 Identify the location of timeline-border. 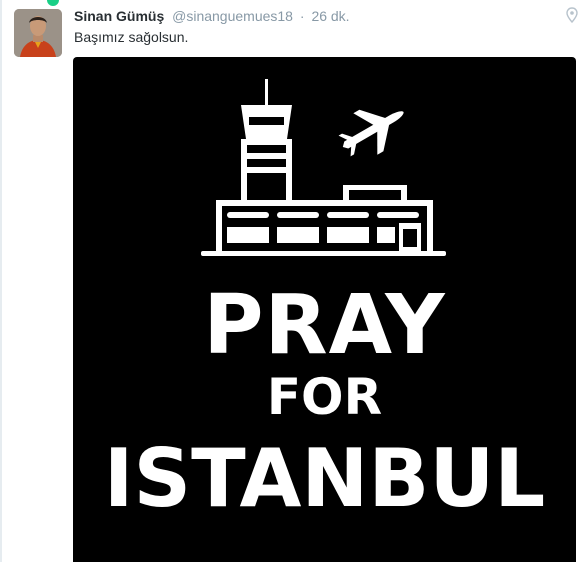
(1, 281).